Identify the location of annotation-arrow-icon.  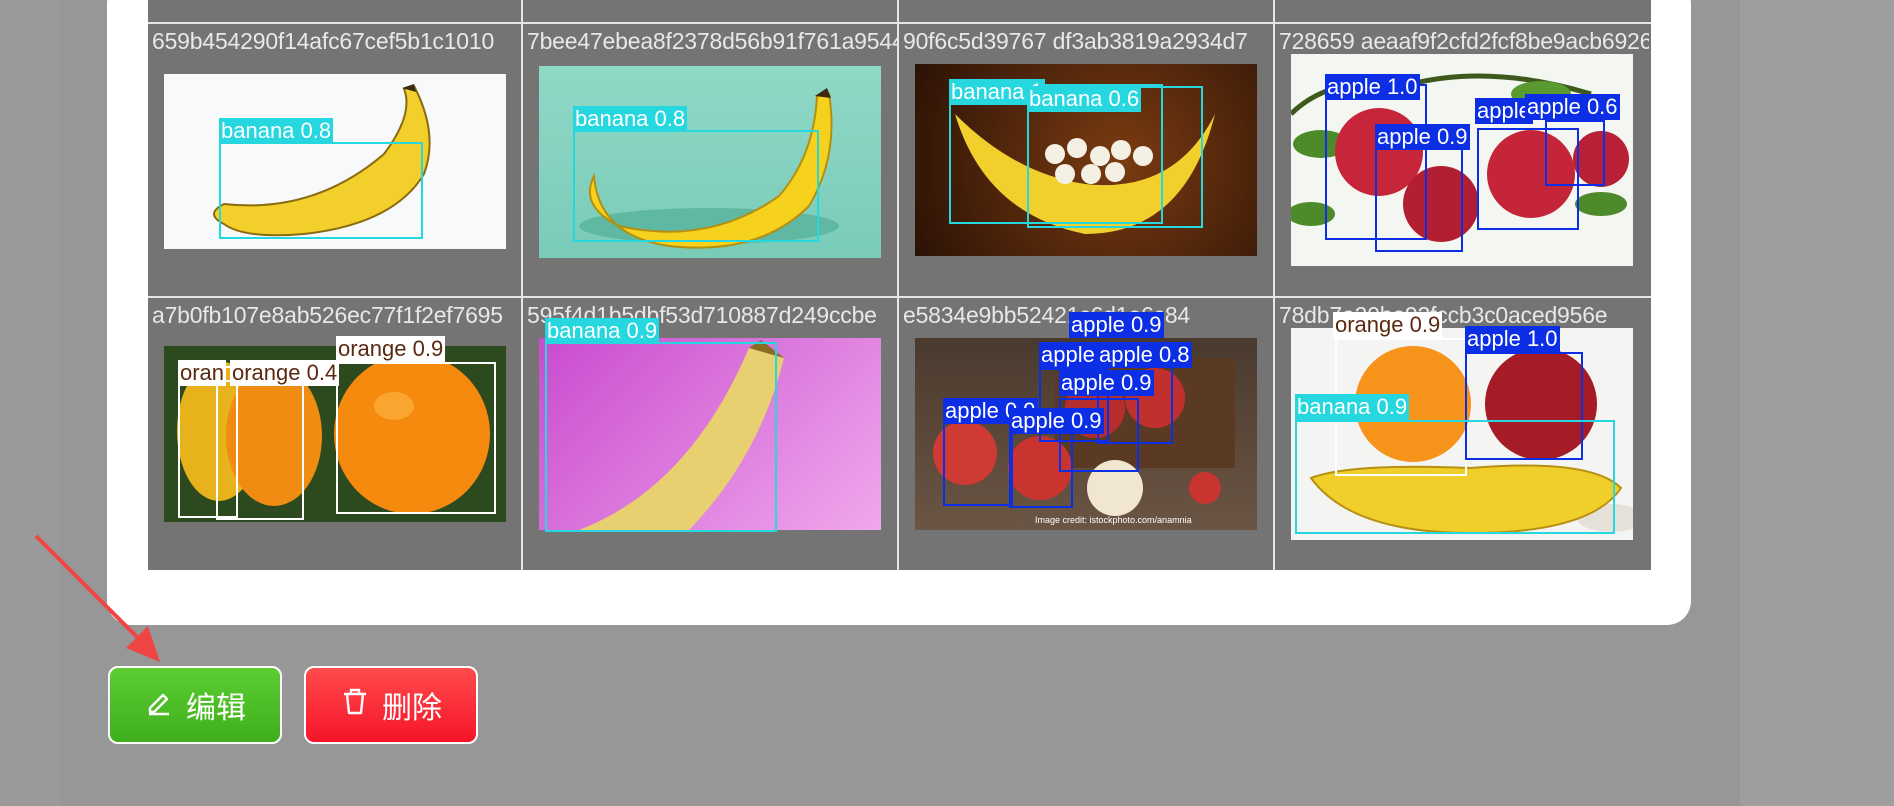
(97, 598).